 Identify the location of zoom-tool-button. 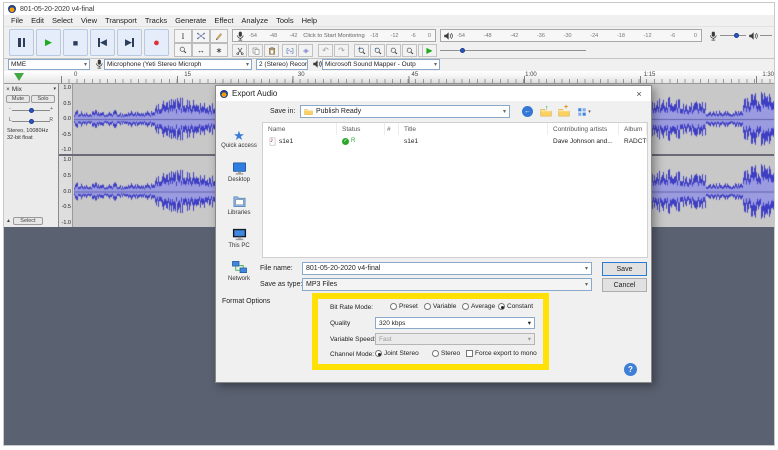
(183, 50).